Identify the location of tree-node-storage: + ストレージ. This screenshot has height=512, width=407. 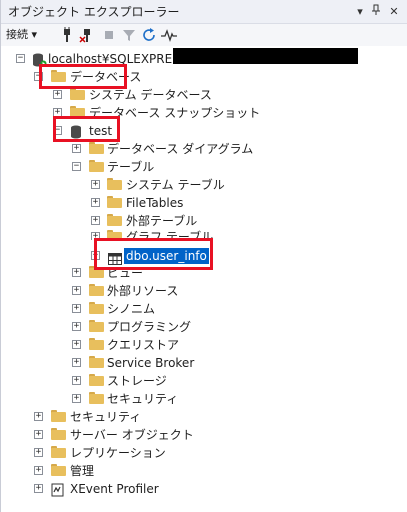
(201, 381).